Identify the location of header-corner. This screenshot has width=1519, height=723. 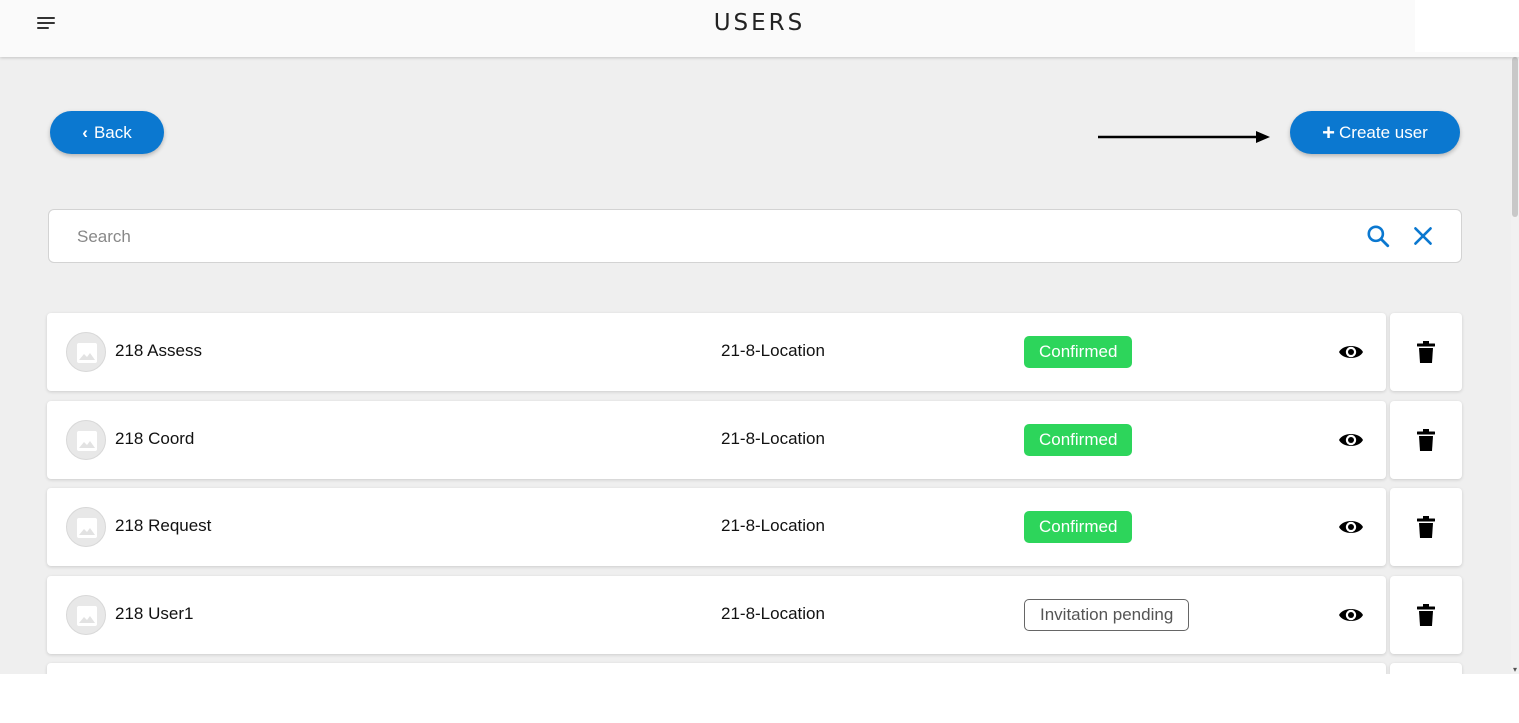
(1467, 26).